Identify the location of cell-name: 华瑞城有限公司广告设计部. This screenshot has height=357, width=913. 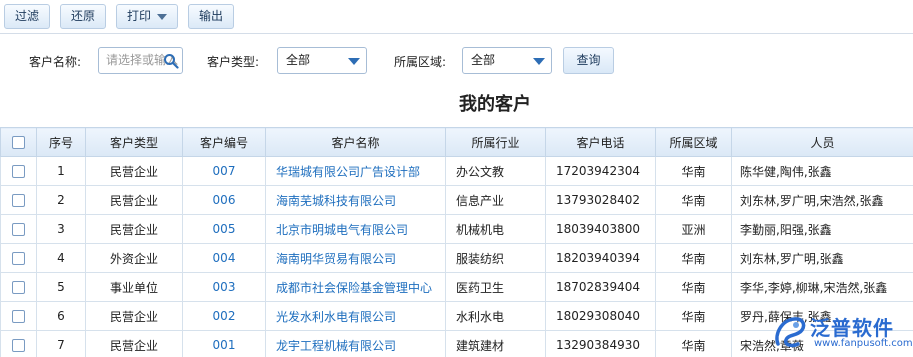
(355, 171).